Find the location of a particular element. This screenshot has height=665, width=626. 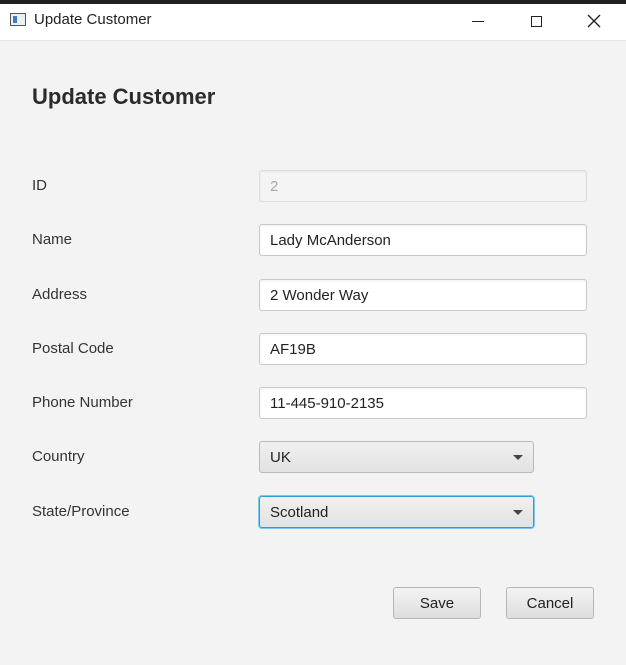

maximize-button is located at coordinates (536, 21).